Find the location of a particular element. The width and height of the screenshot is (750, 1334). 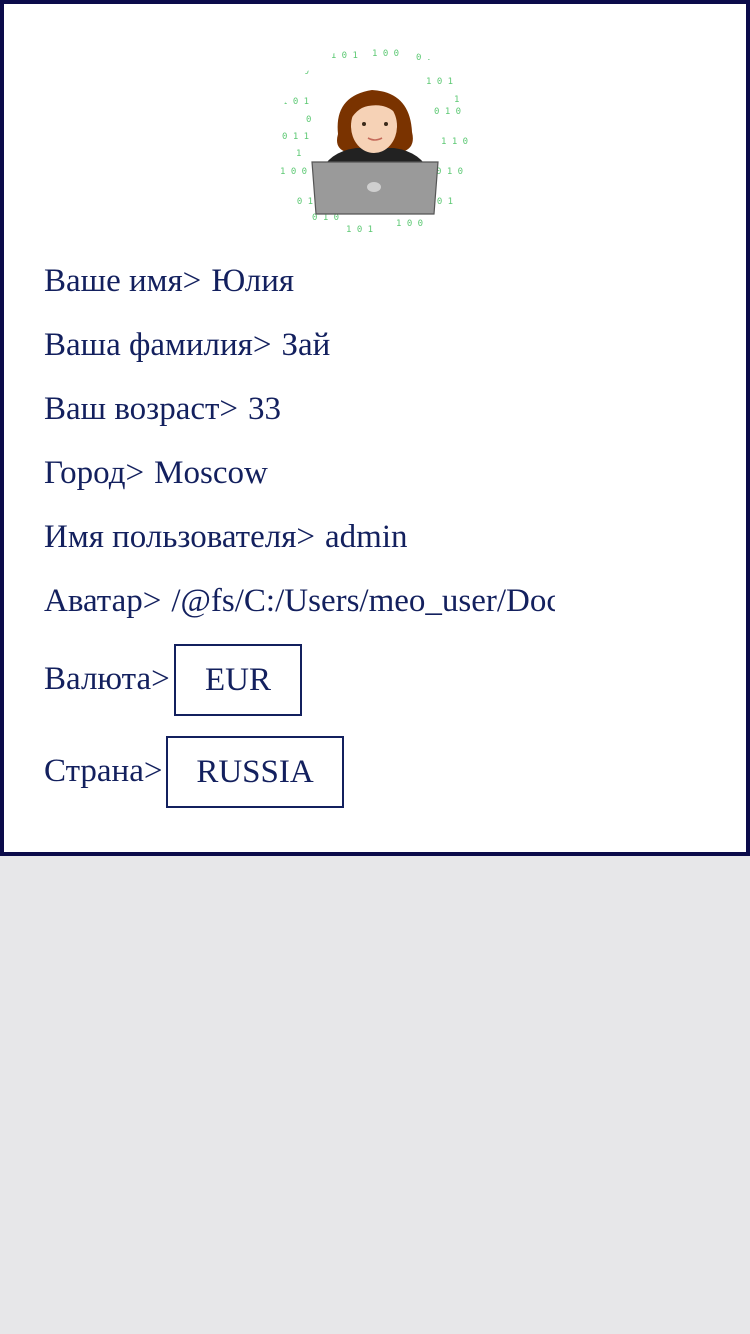

first-name-row: Ваше имя> Юлия is located at coordinates (169, 281).